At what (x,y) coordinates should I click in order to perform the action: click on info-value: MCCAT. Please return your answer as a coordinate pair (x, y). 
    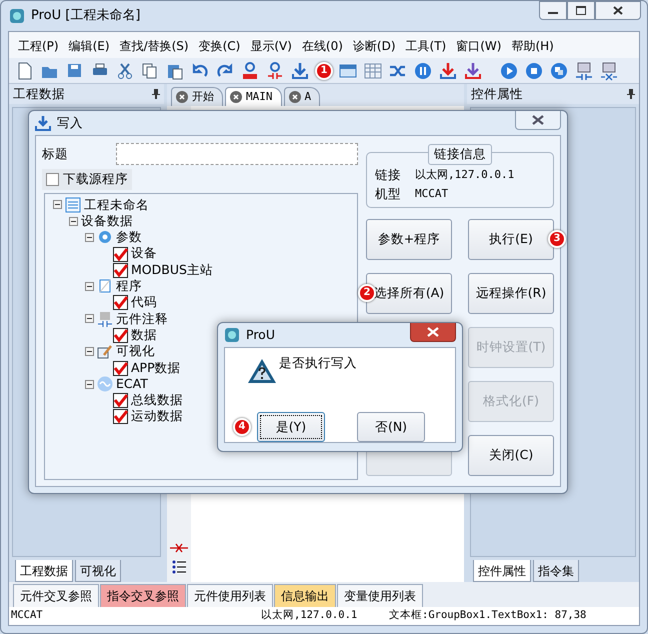
    Looking at the image, I should click on (431, 194).